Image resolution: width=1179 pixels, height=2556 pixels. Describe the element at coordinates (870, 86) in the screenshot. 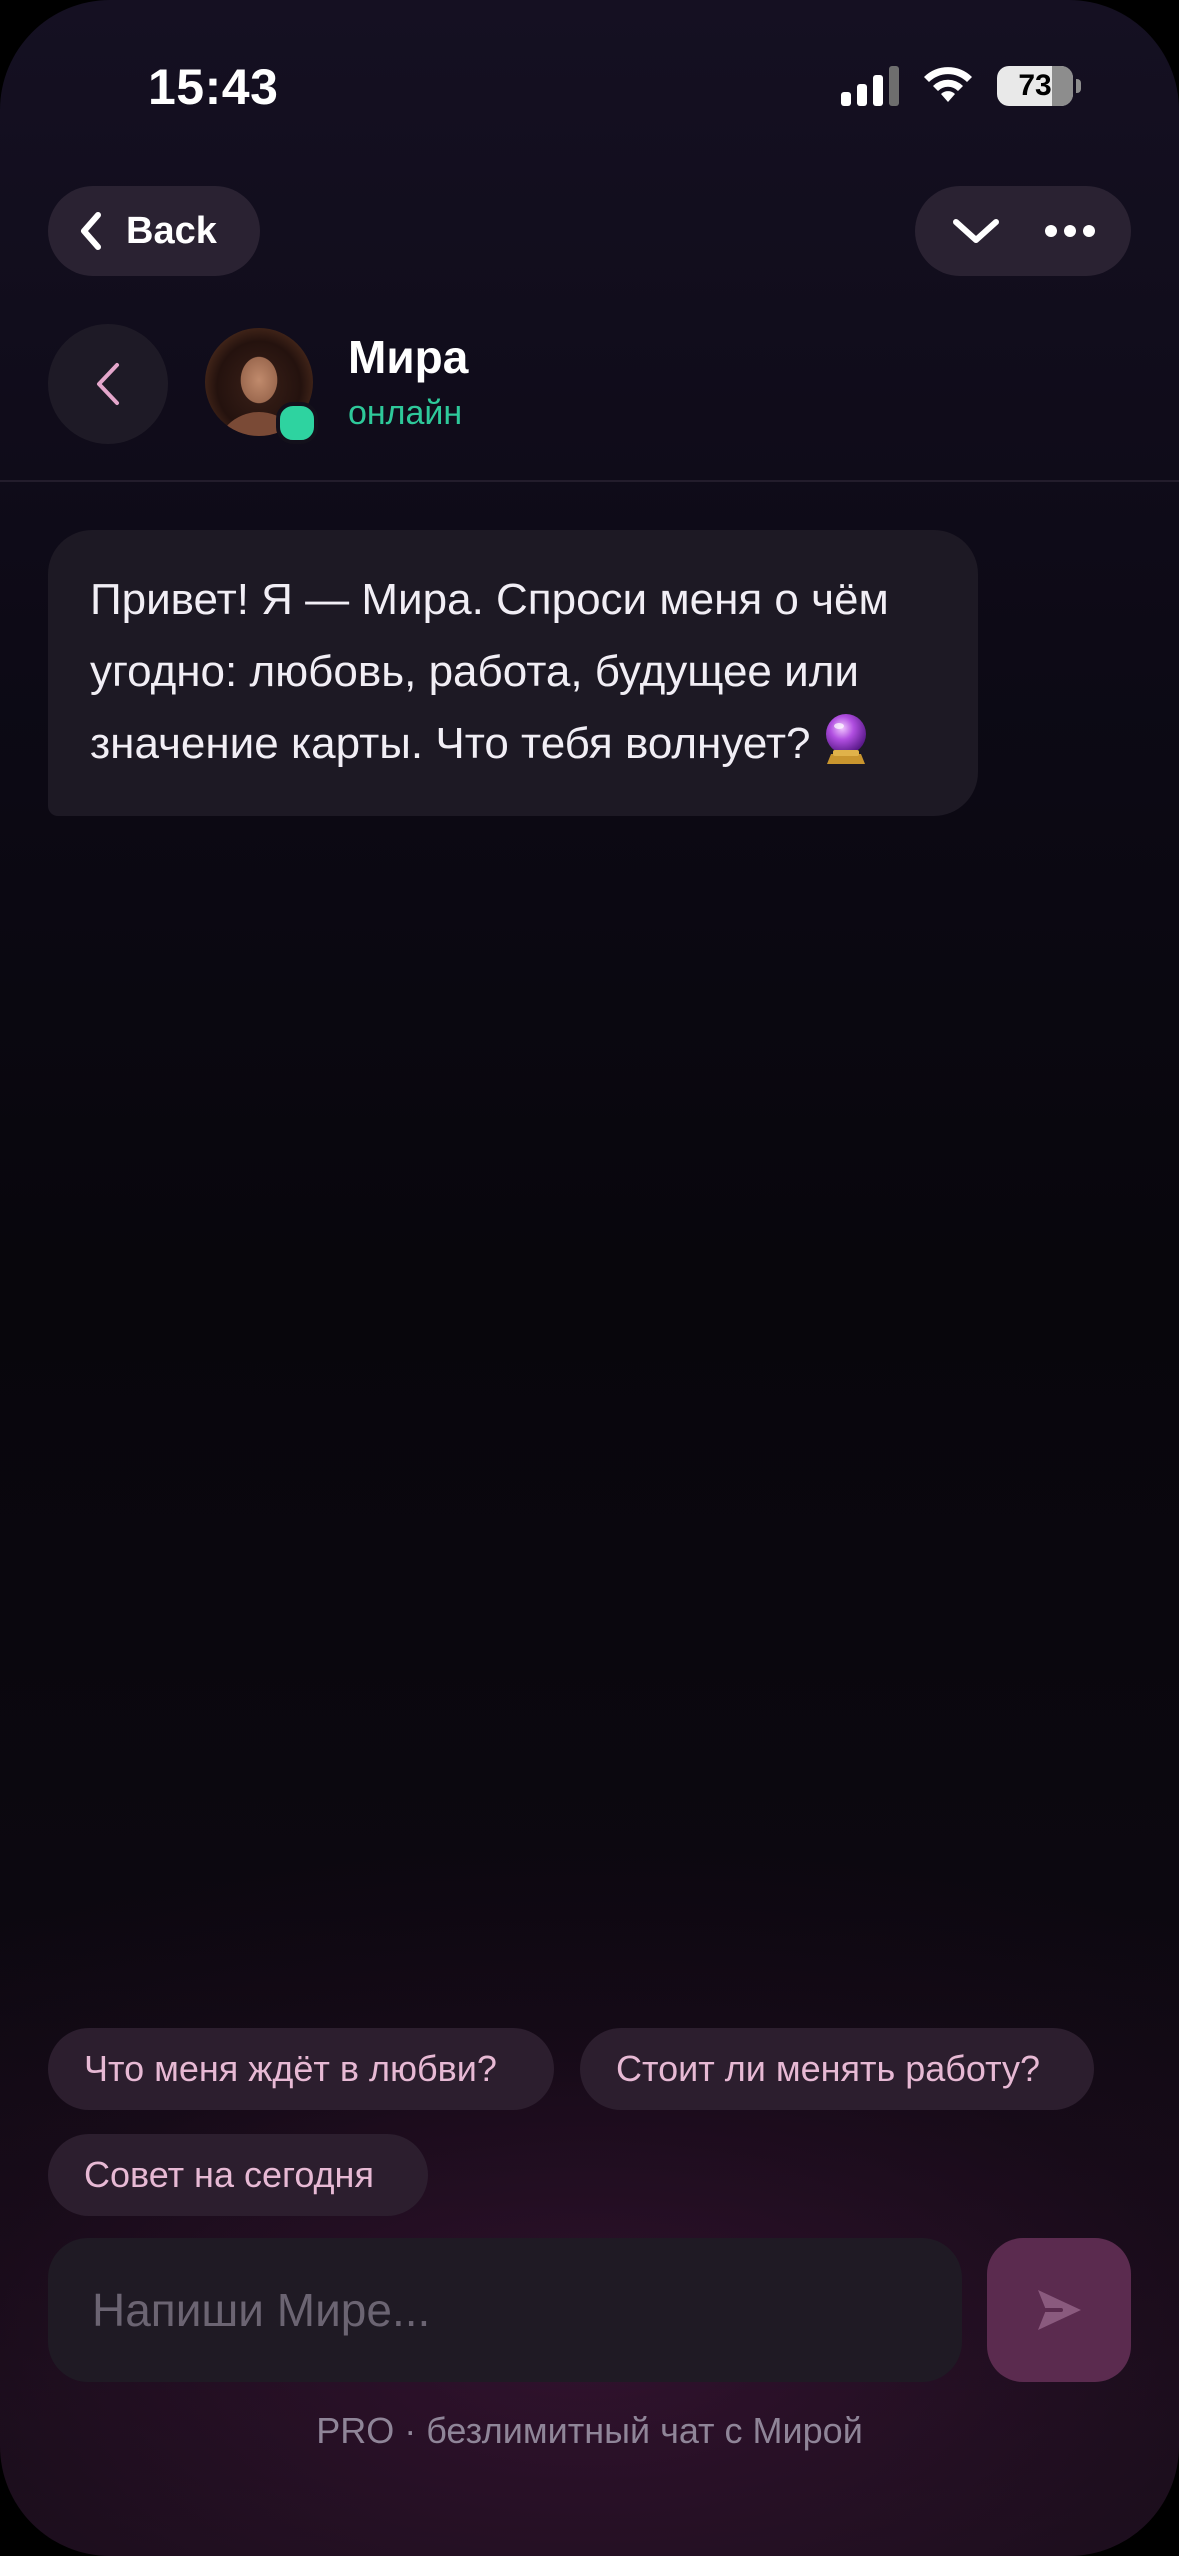

I see `signal-icon` at that location.